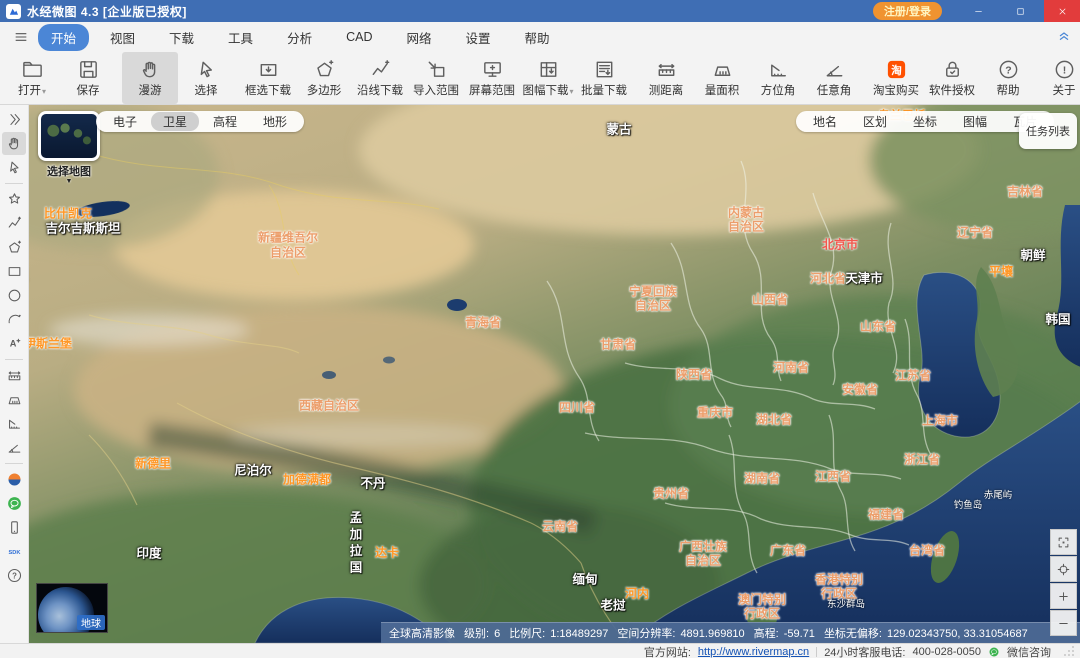 This screenshot has height=658, width=1080. I want to click on sidebar-lasso-tool-button, so click(14, 199).